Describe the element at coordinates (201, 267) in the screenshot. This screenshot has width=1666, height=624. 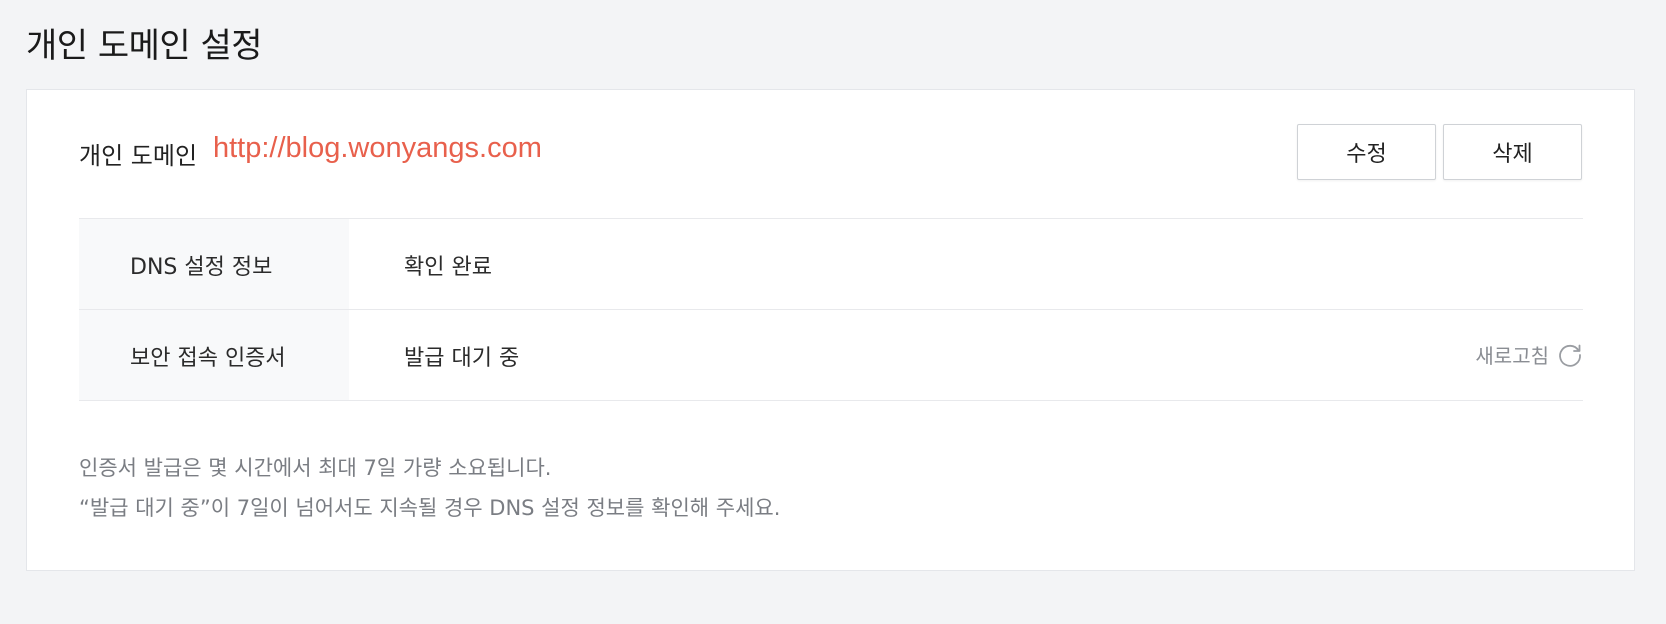
I see `dns-settings-label: DNS 설정 정보` at that location.